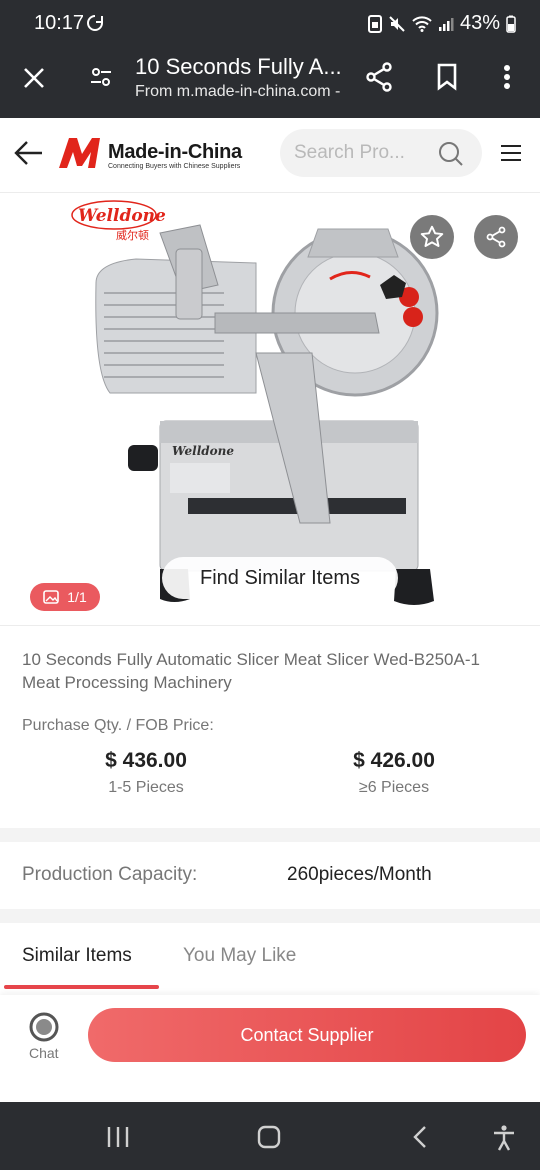 This screenshot has width=540, height=1170. Describe the element at coordinates (175, 152) in the screenshot. I see `logo-text: Made-in-China` at that location.